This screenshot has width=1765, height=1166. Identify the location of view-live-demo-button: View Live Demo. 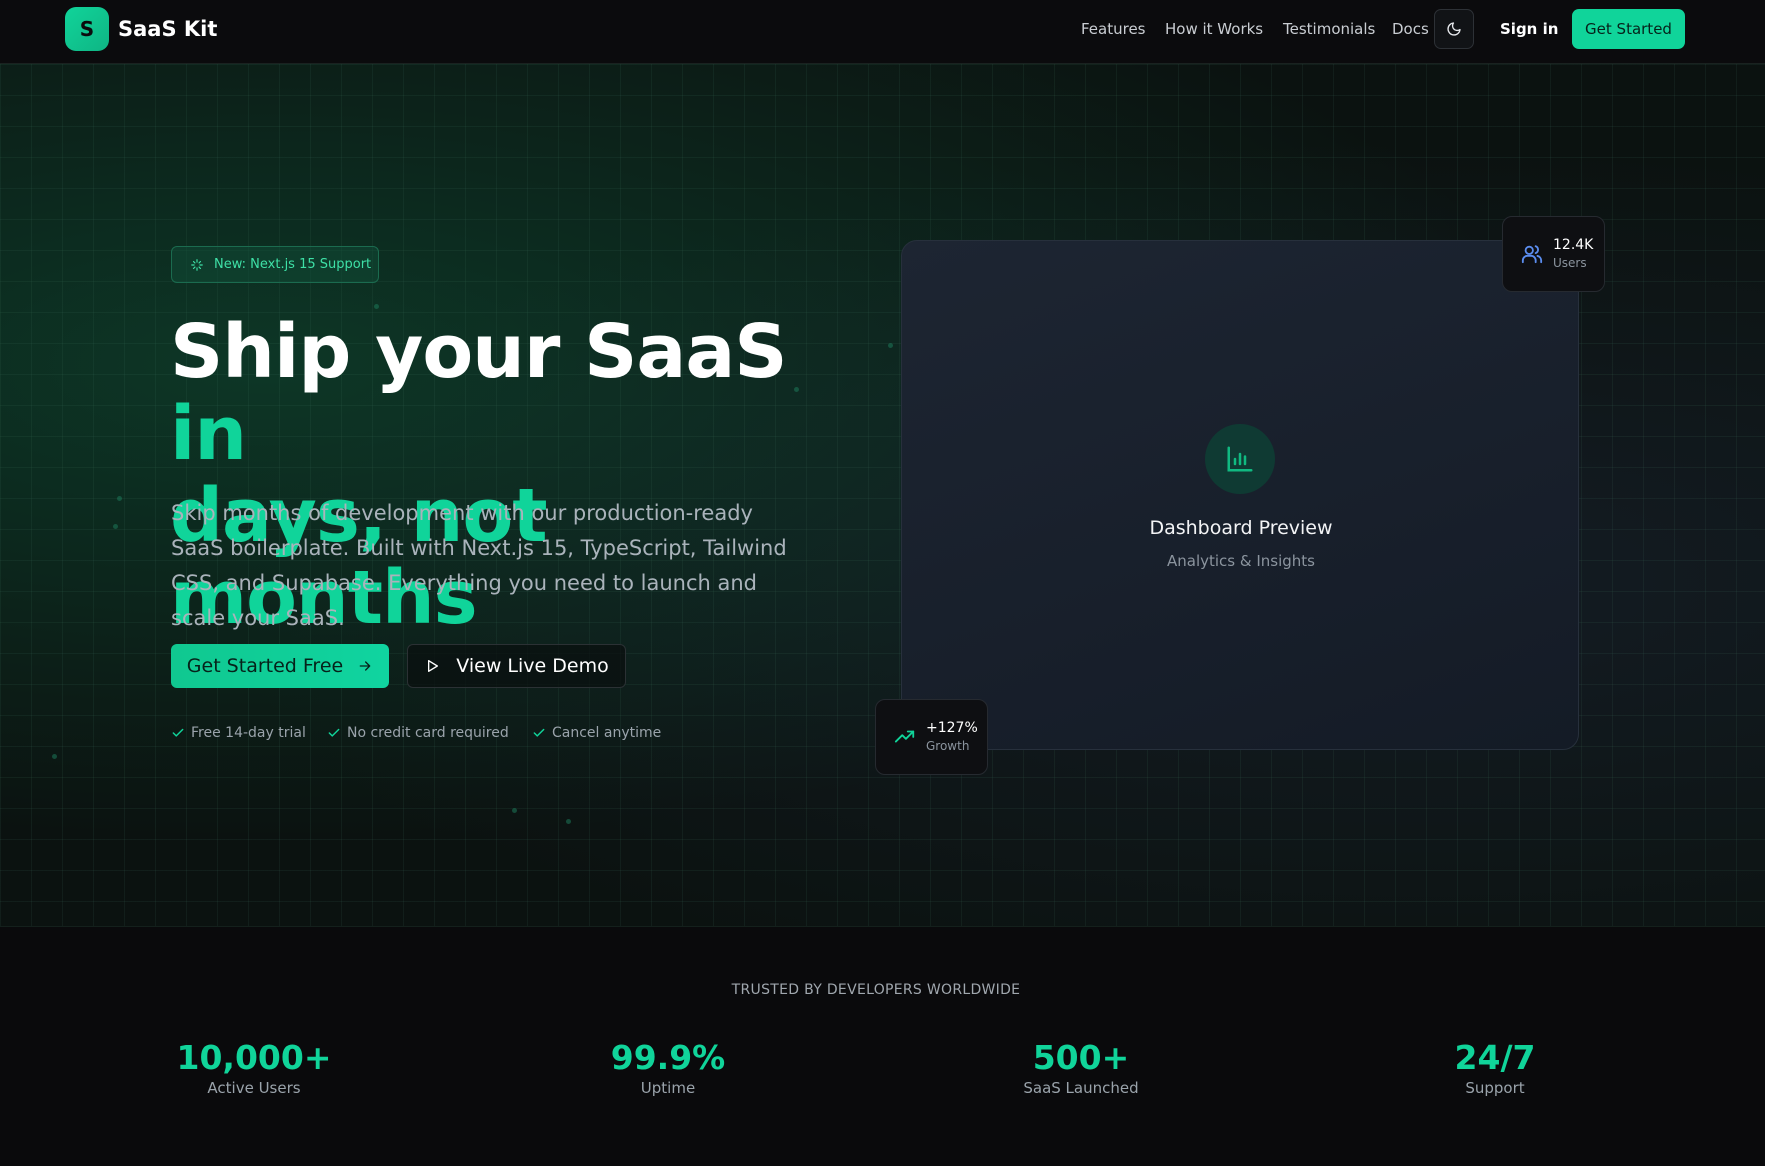
(516, 666).